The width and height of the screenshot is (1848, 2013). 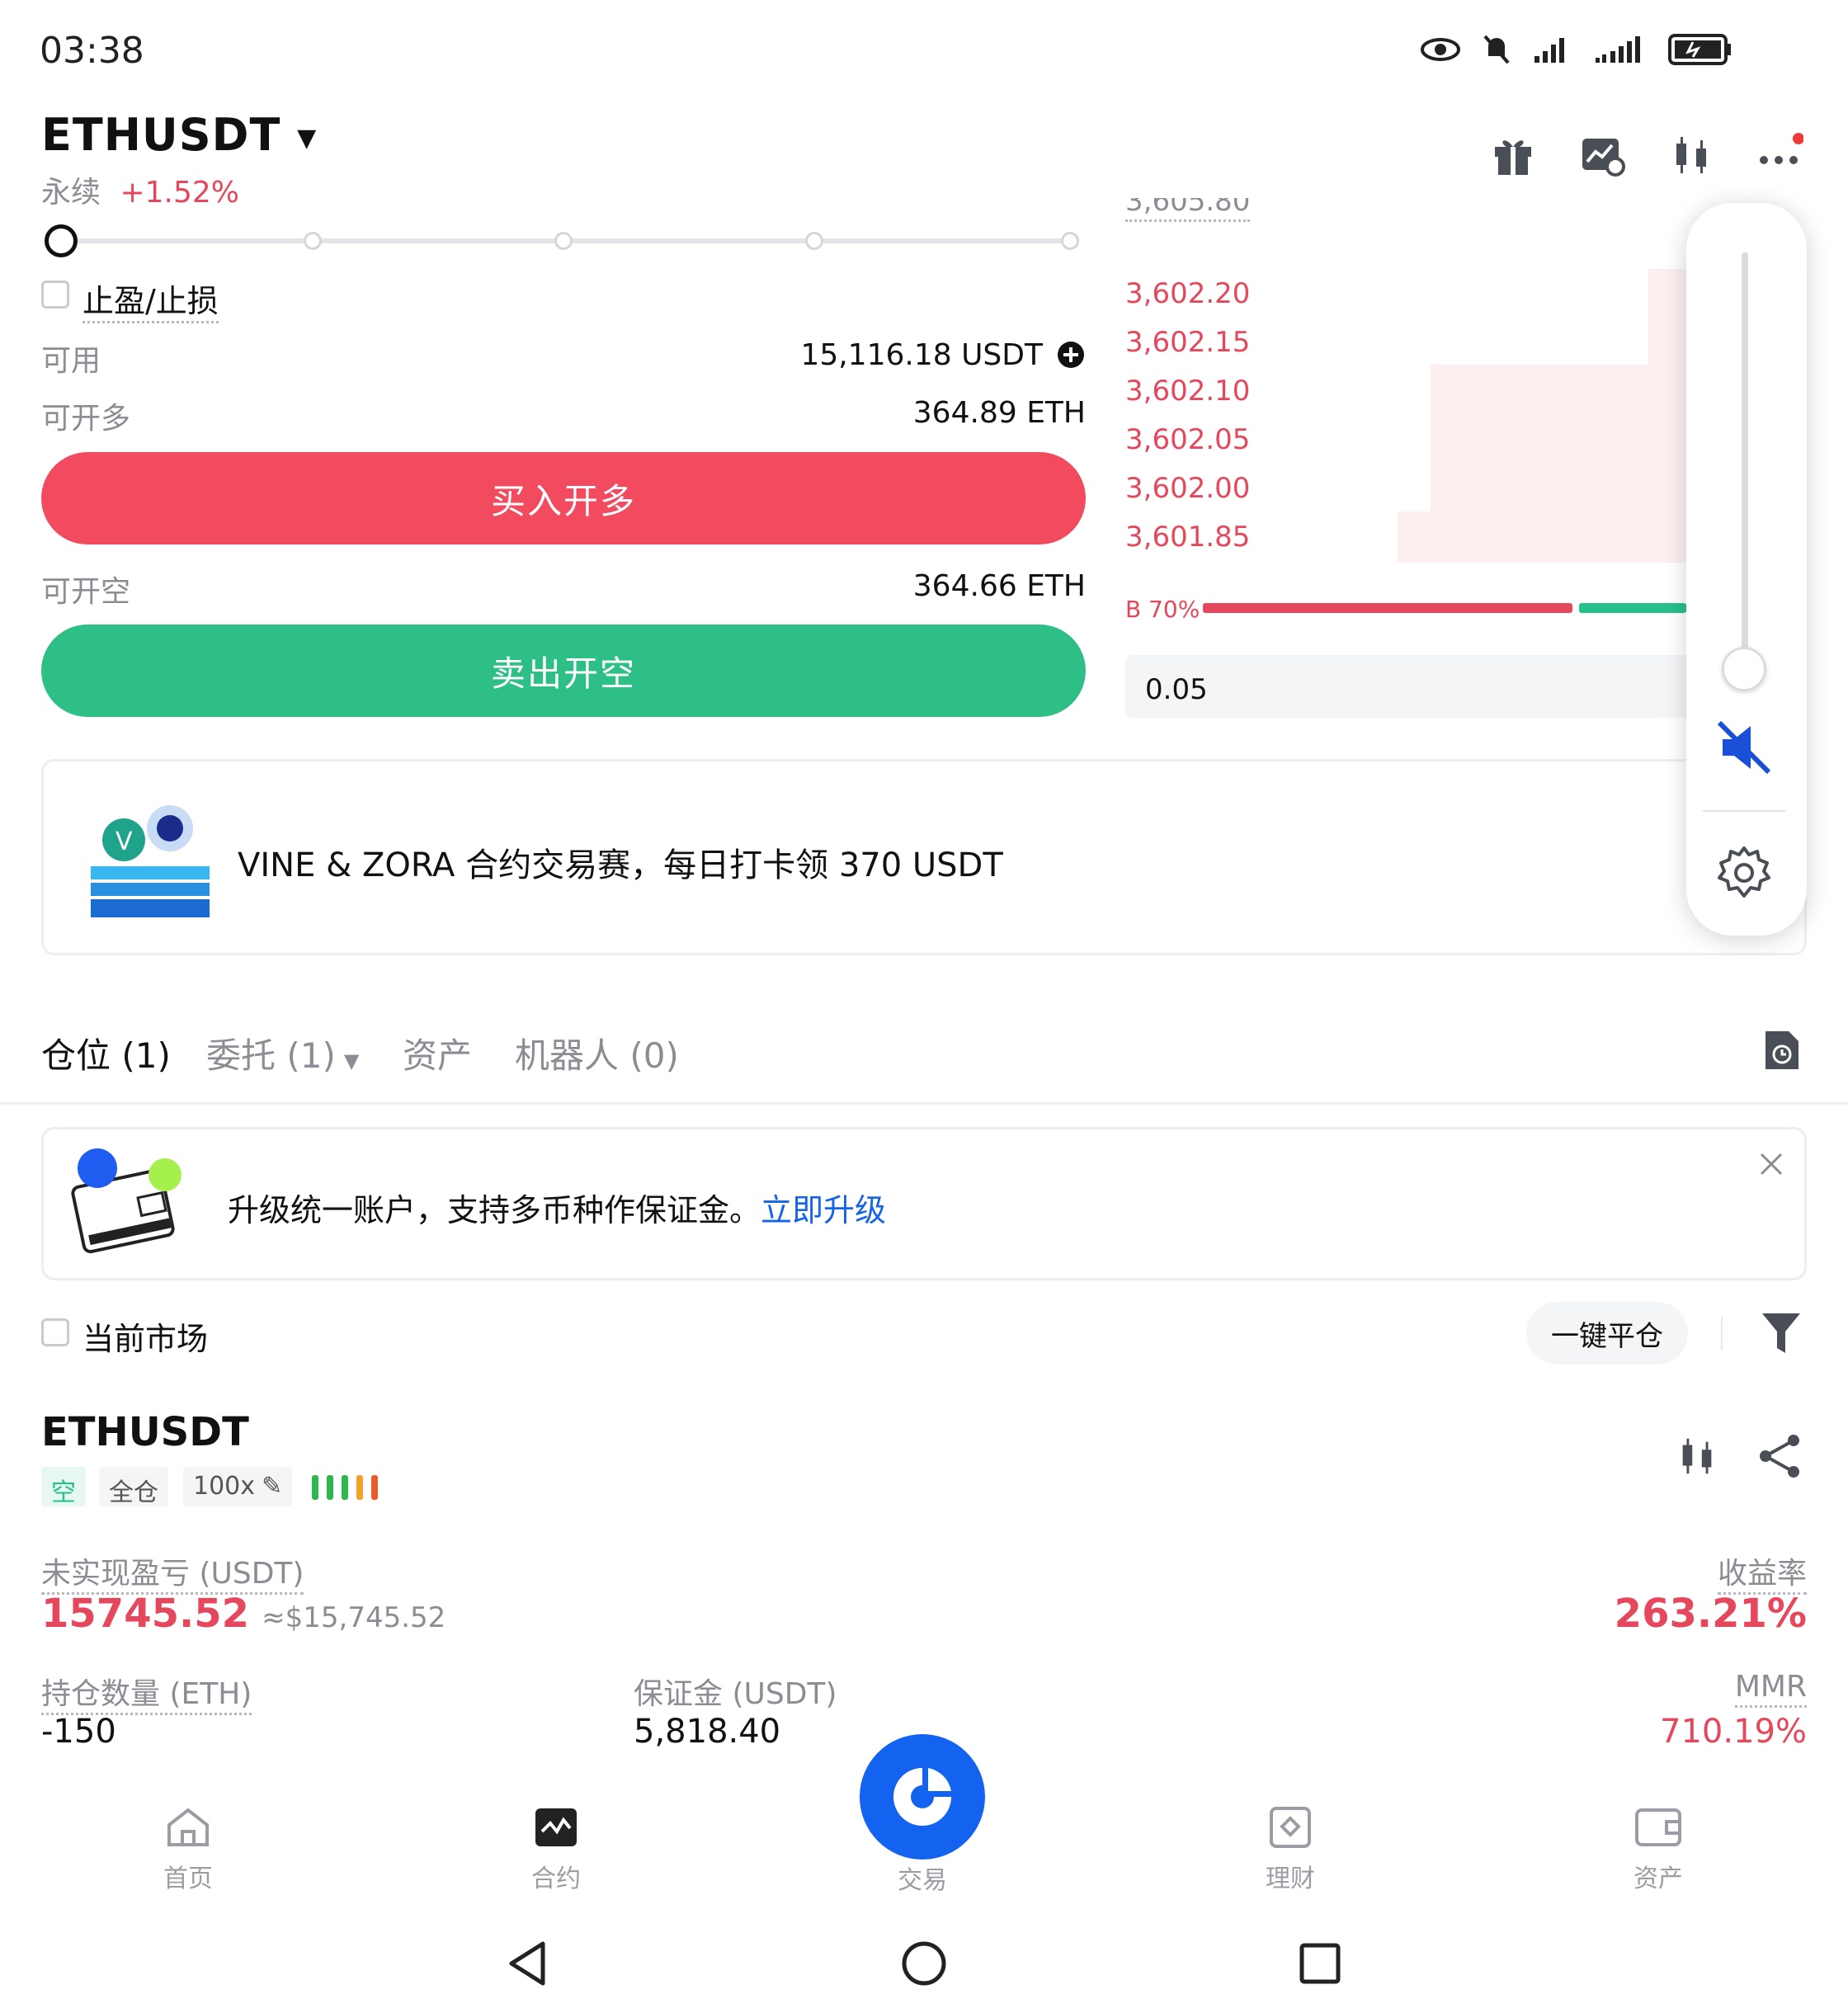 What do you see at coordinates (1387, 608) in the screenshot?
I see `buy-ratio-bar` at bounding box center [1387, 608].